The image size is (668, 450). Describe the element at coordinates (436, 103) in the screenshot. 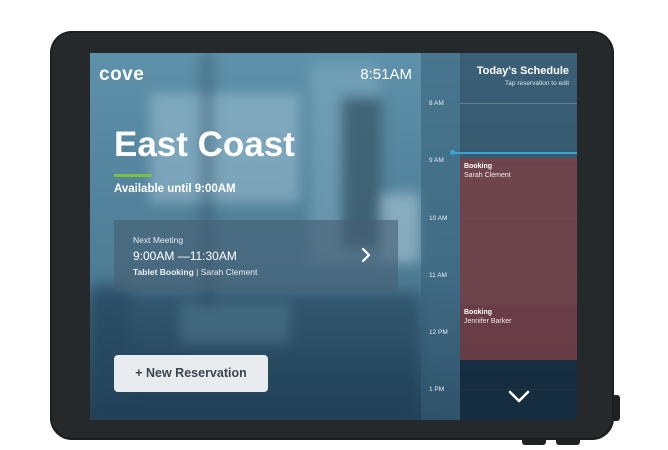

I see `hour-label: 8 AM` at that location.